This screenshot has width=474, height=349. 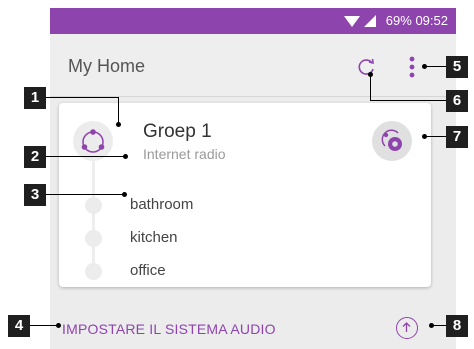 What do you see at coordinates (35, 195) in the screenshot?
I see `callout-3: 3` at bounding box center [35, 195].